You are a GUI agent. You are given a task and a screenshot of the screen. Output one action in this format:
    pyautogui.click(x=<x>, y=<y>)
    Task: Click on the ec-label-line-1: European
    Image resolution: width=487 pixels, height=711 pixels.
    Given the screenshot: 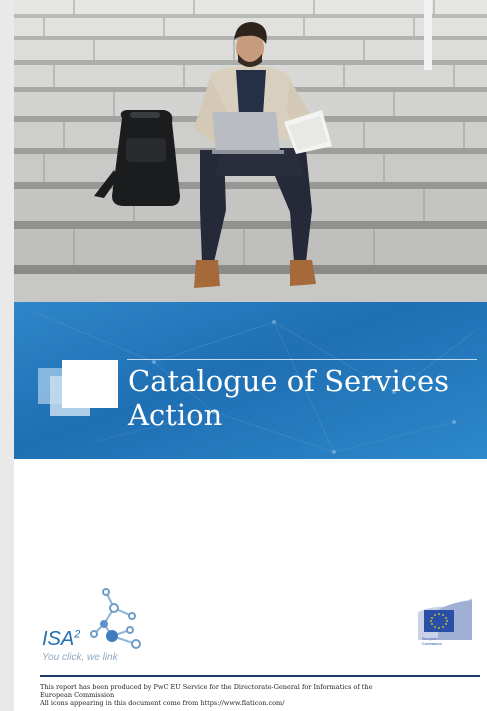 What is the action you would take?
    pyautogui.click(x=430, y=639)
    